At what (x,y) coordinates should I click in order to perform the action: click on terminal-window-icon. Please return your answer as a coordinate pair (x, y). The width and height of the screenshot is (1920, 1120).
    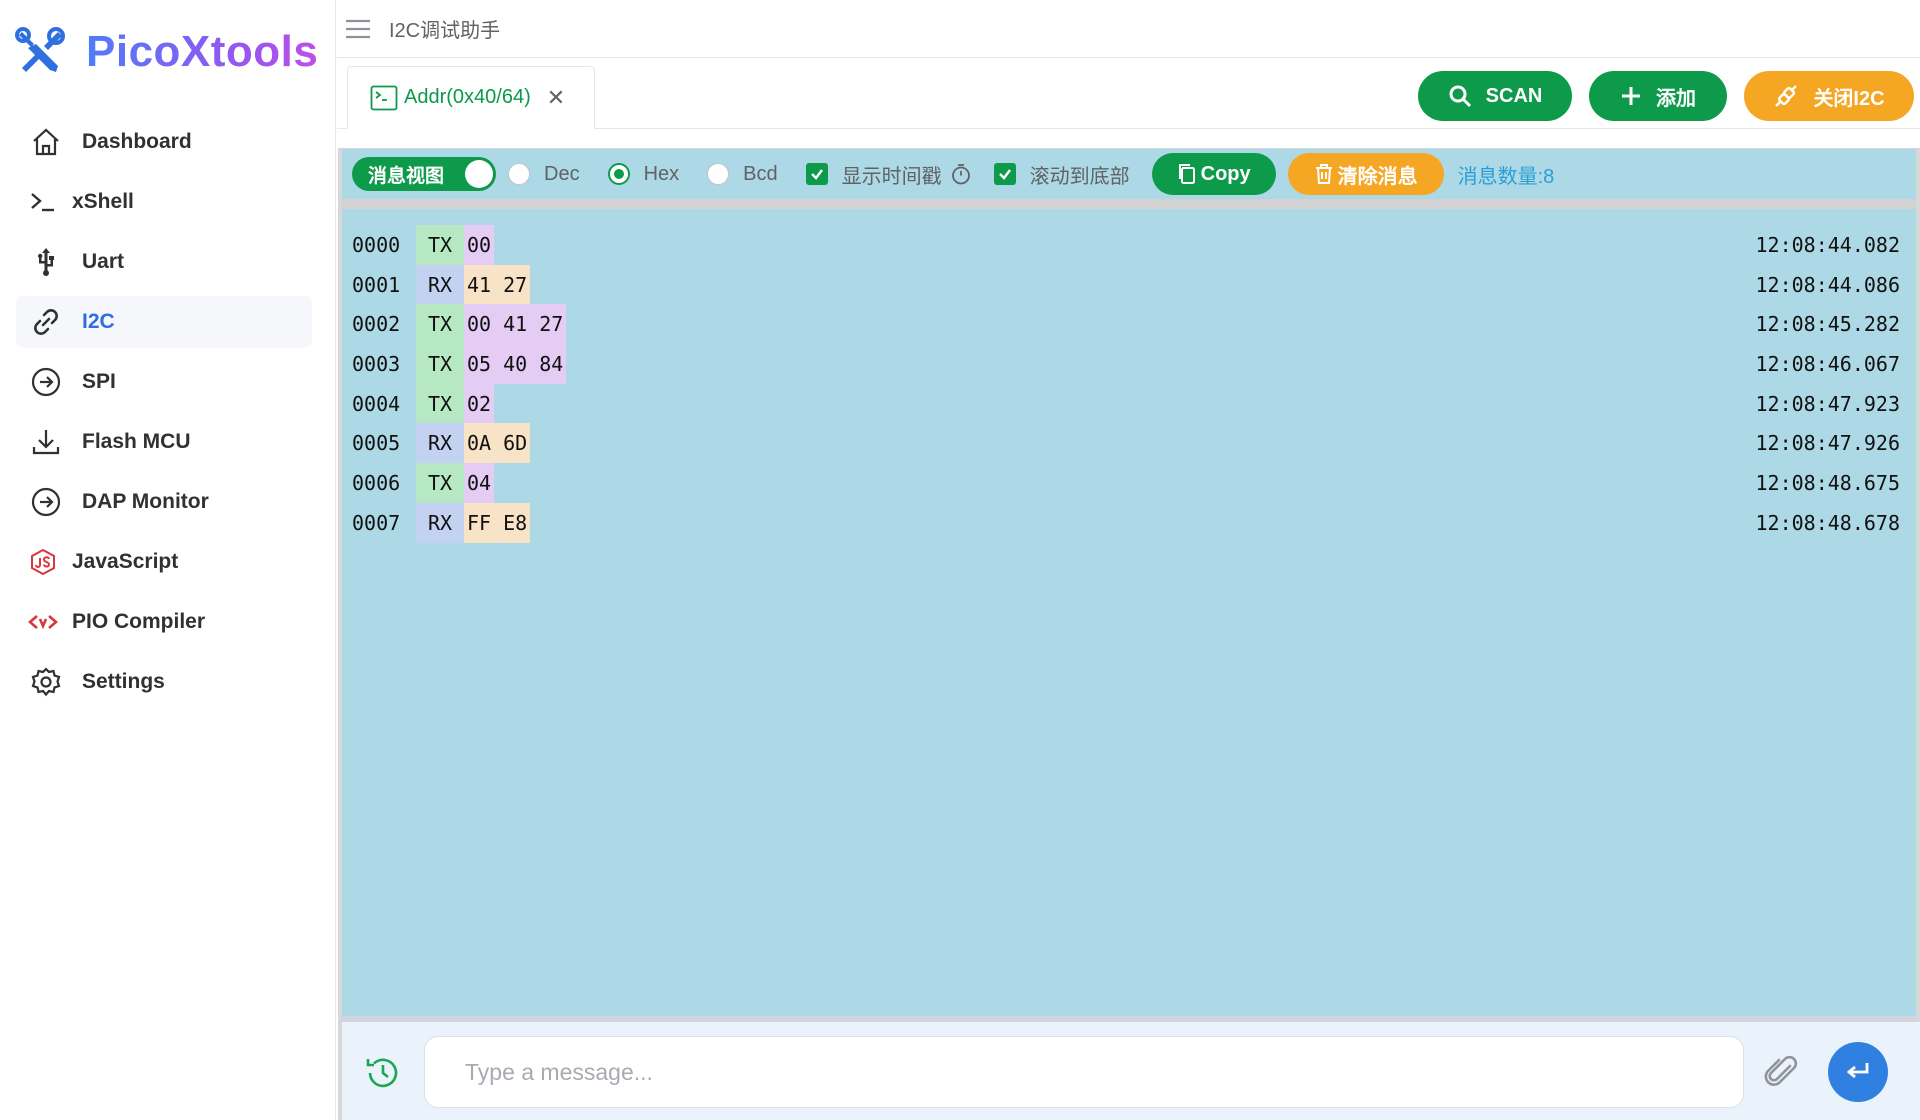
    Looking at the image, I should click on (384, 97).